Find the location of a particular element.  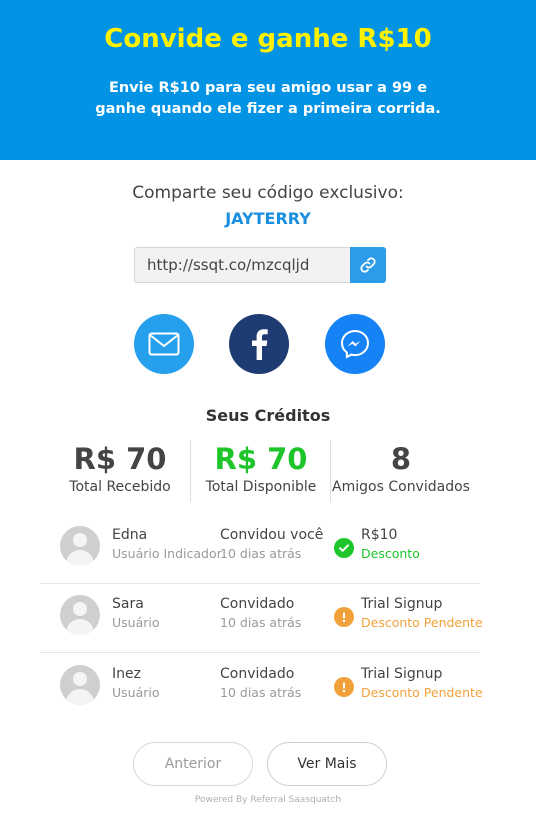

share-messenger-button is located at coordinates (355, 344).